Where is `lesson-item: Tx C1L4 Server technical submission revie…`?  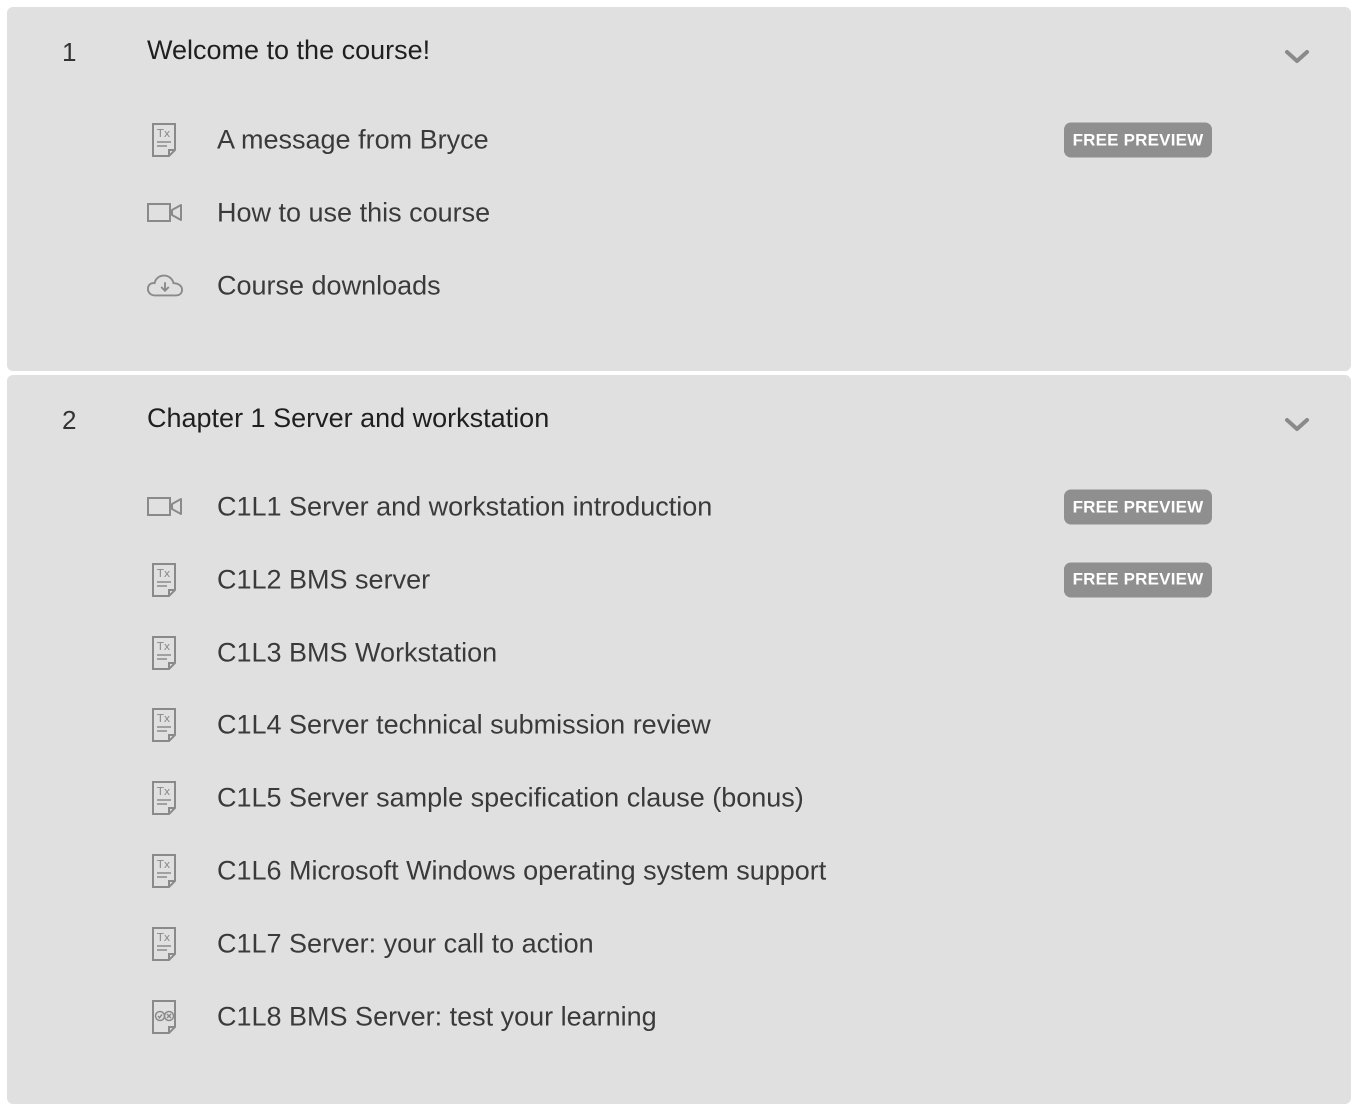 lesson-item: Tx C1L4 Server technical submission revie… is located at coordinates (687, 725).